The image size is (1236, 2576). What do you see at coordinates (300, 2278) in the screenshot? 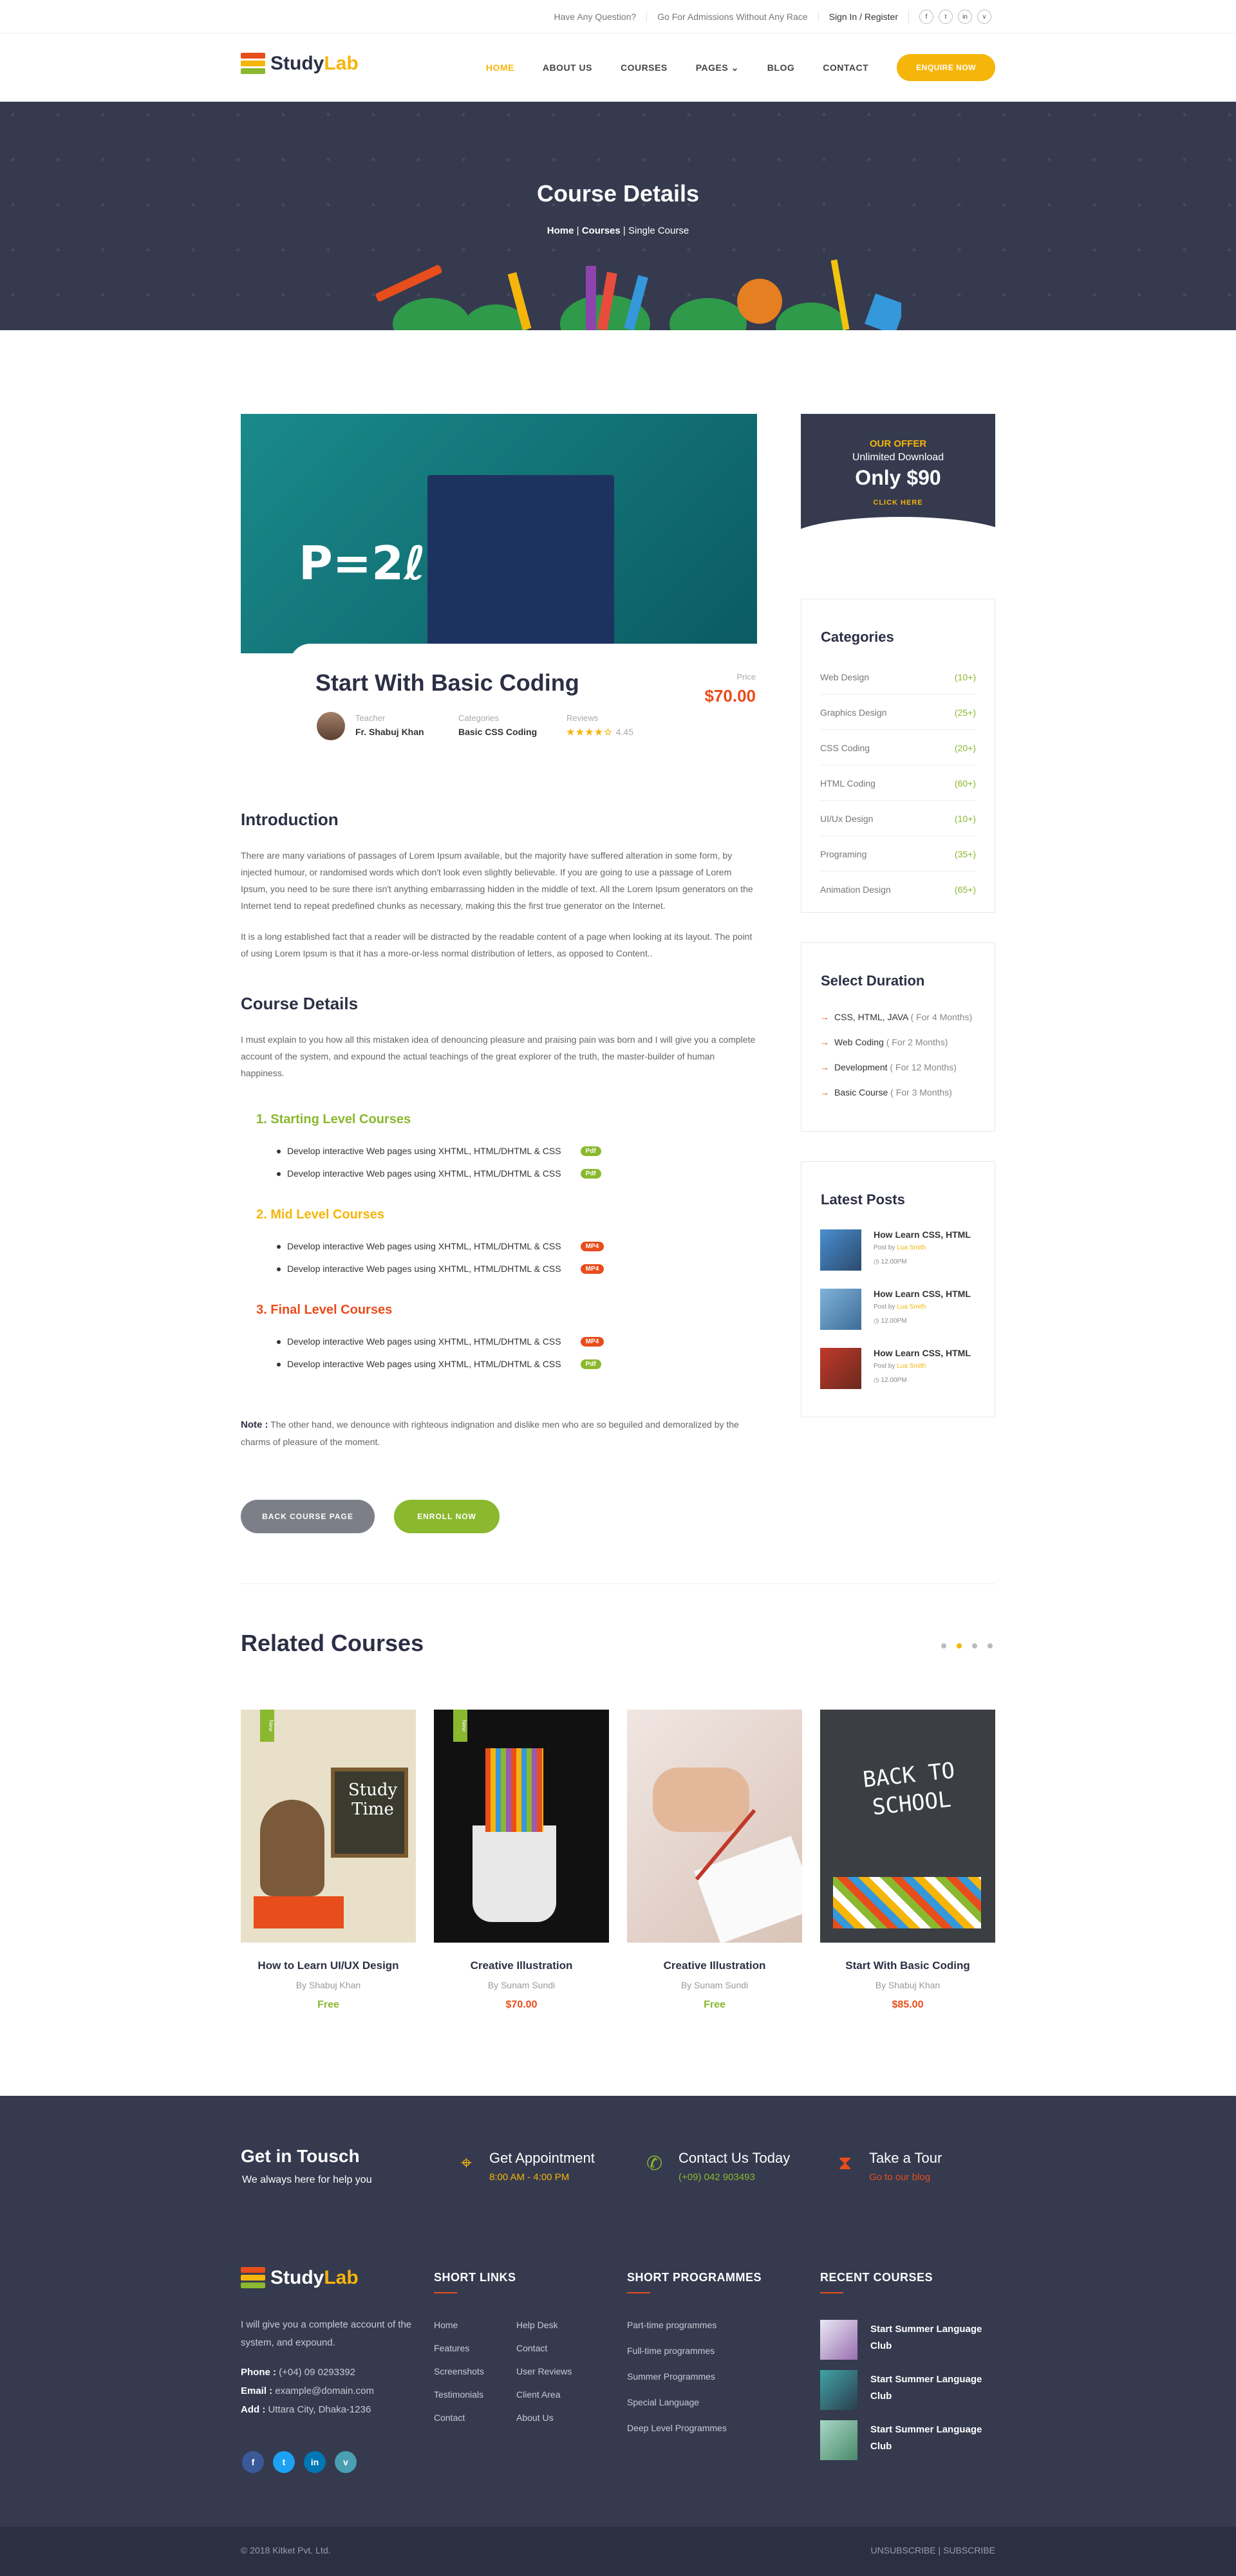
I see `footer-logo: StudyLab` at bounding box center [300, 2278].